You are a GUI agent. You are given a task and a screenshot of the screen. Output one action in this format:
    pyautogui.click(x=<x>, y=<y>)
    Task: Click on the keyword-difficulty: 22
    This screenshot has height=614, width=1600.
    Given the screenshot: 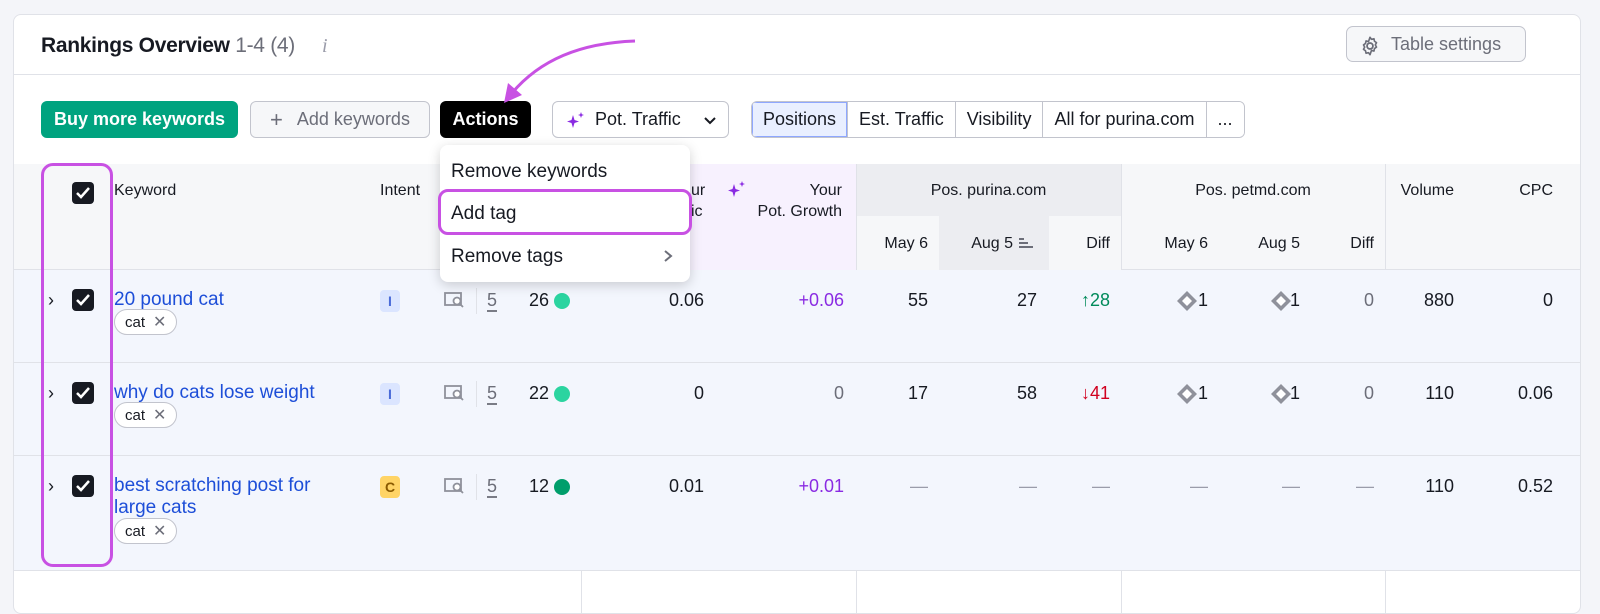 What is the action you would take?
    pyautogui.click(x=538, y=393)
    